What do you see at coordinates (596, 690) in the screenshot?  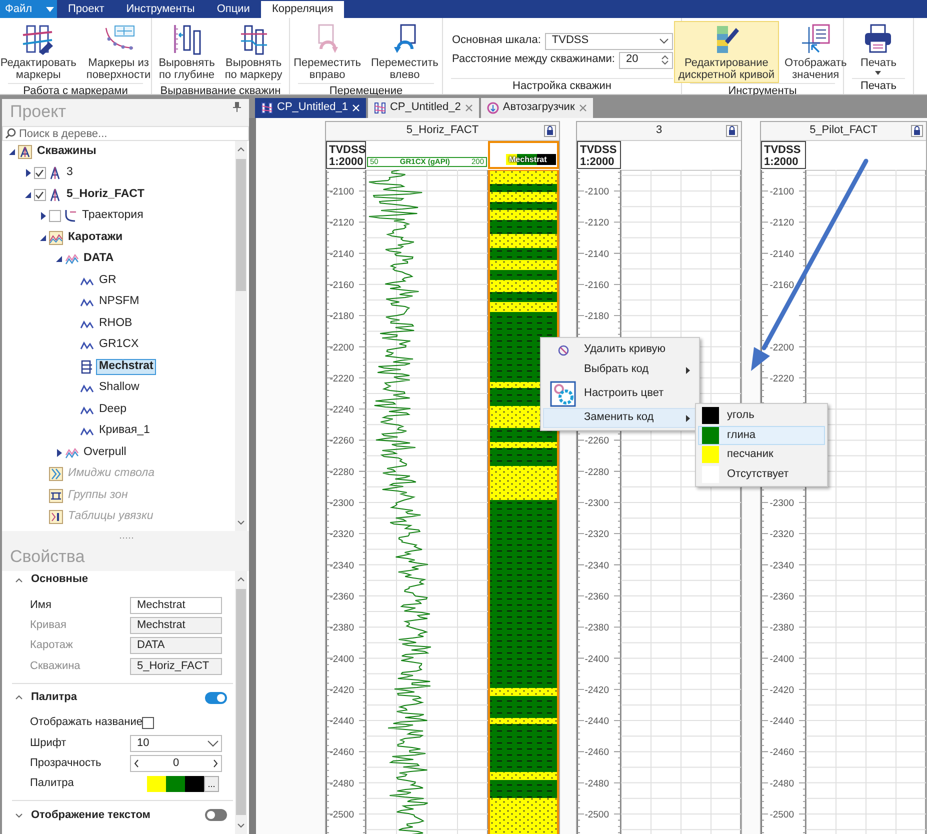 I see `depth-label: -2420` at bounding box center [596, 690].